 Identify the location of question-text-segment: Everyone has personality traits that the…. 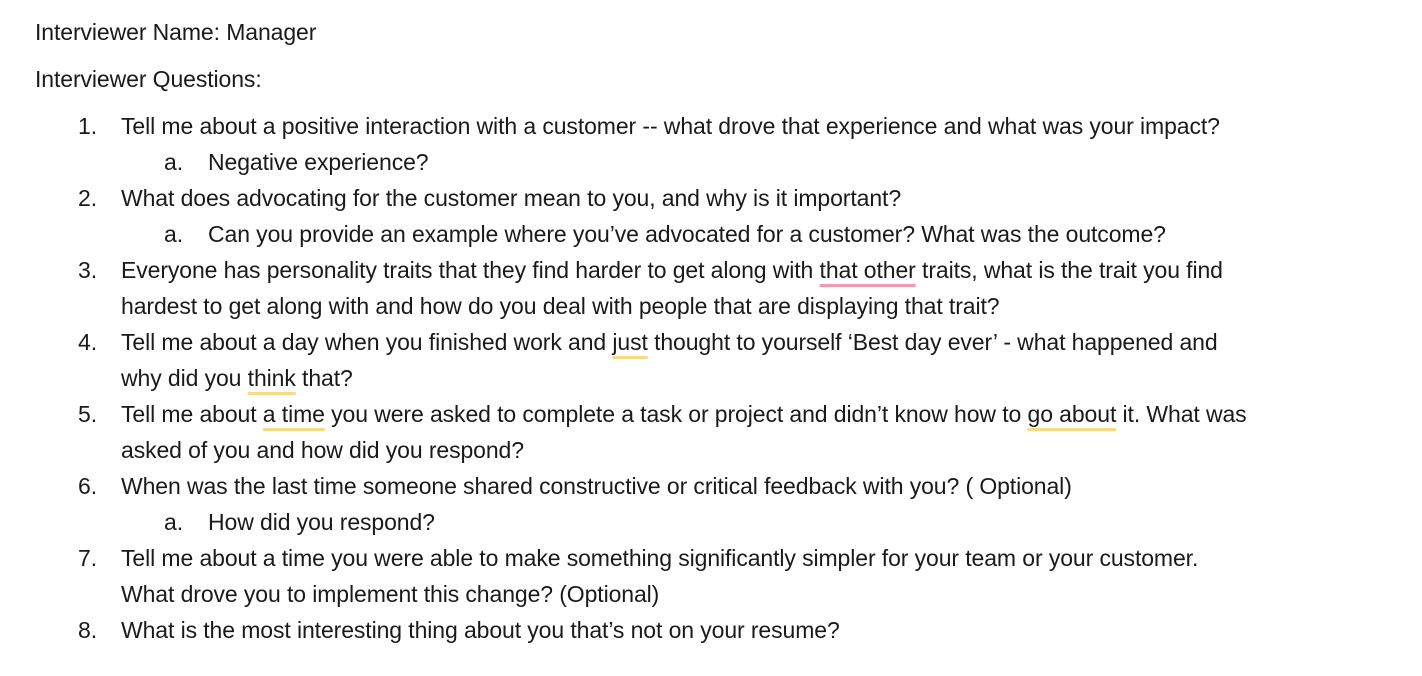
(470, 270).